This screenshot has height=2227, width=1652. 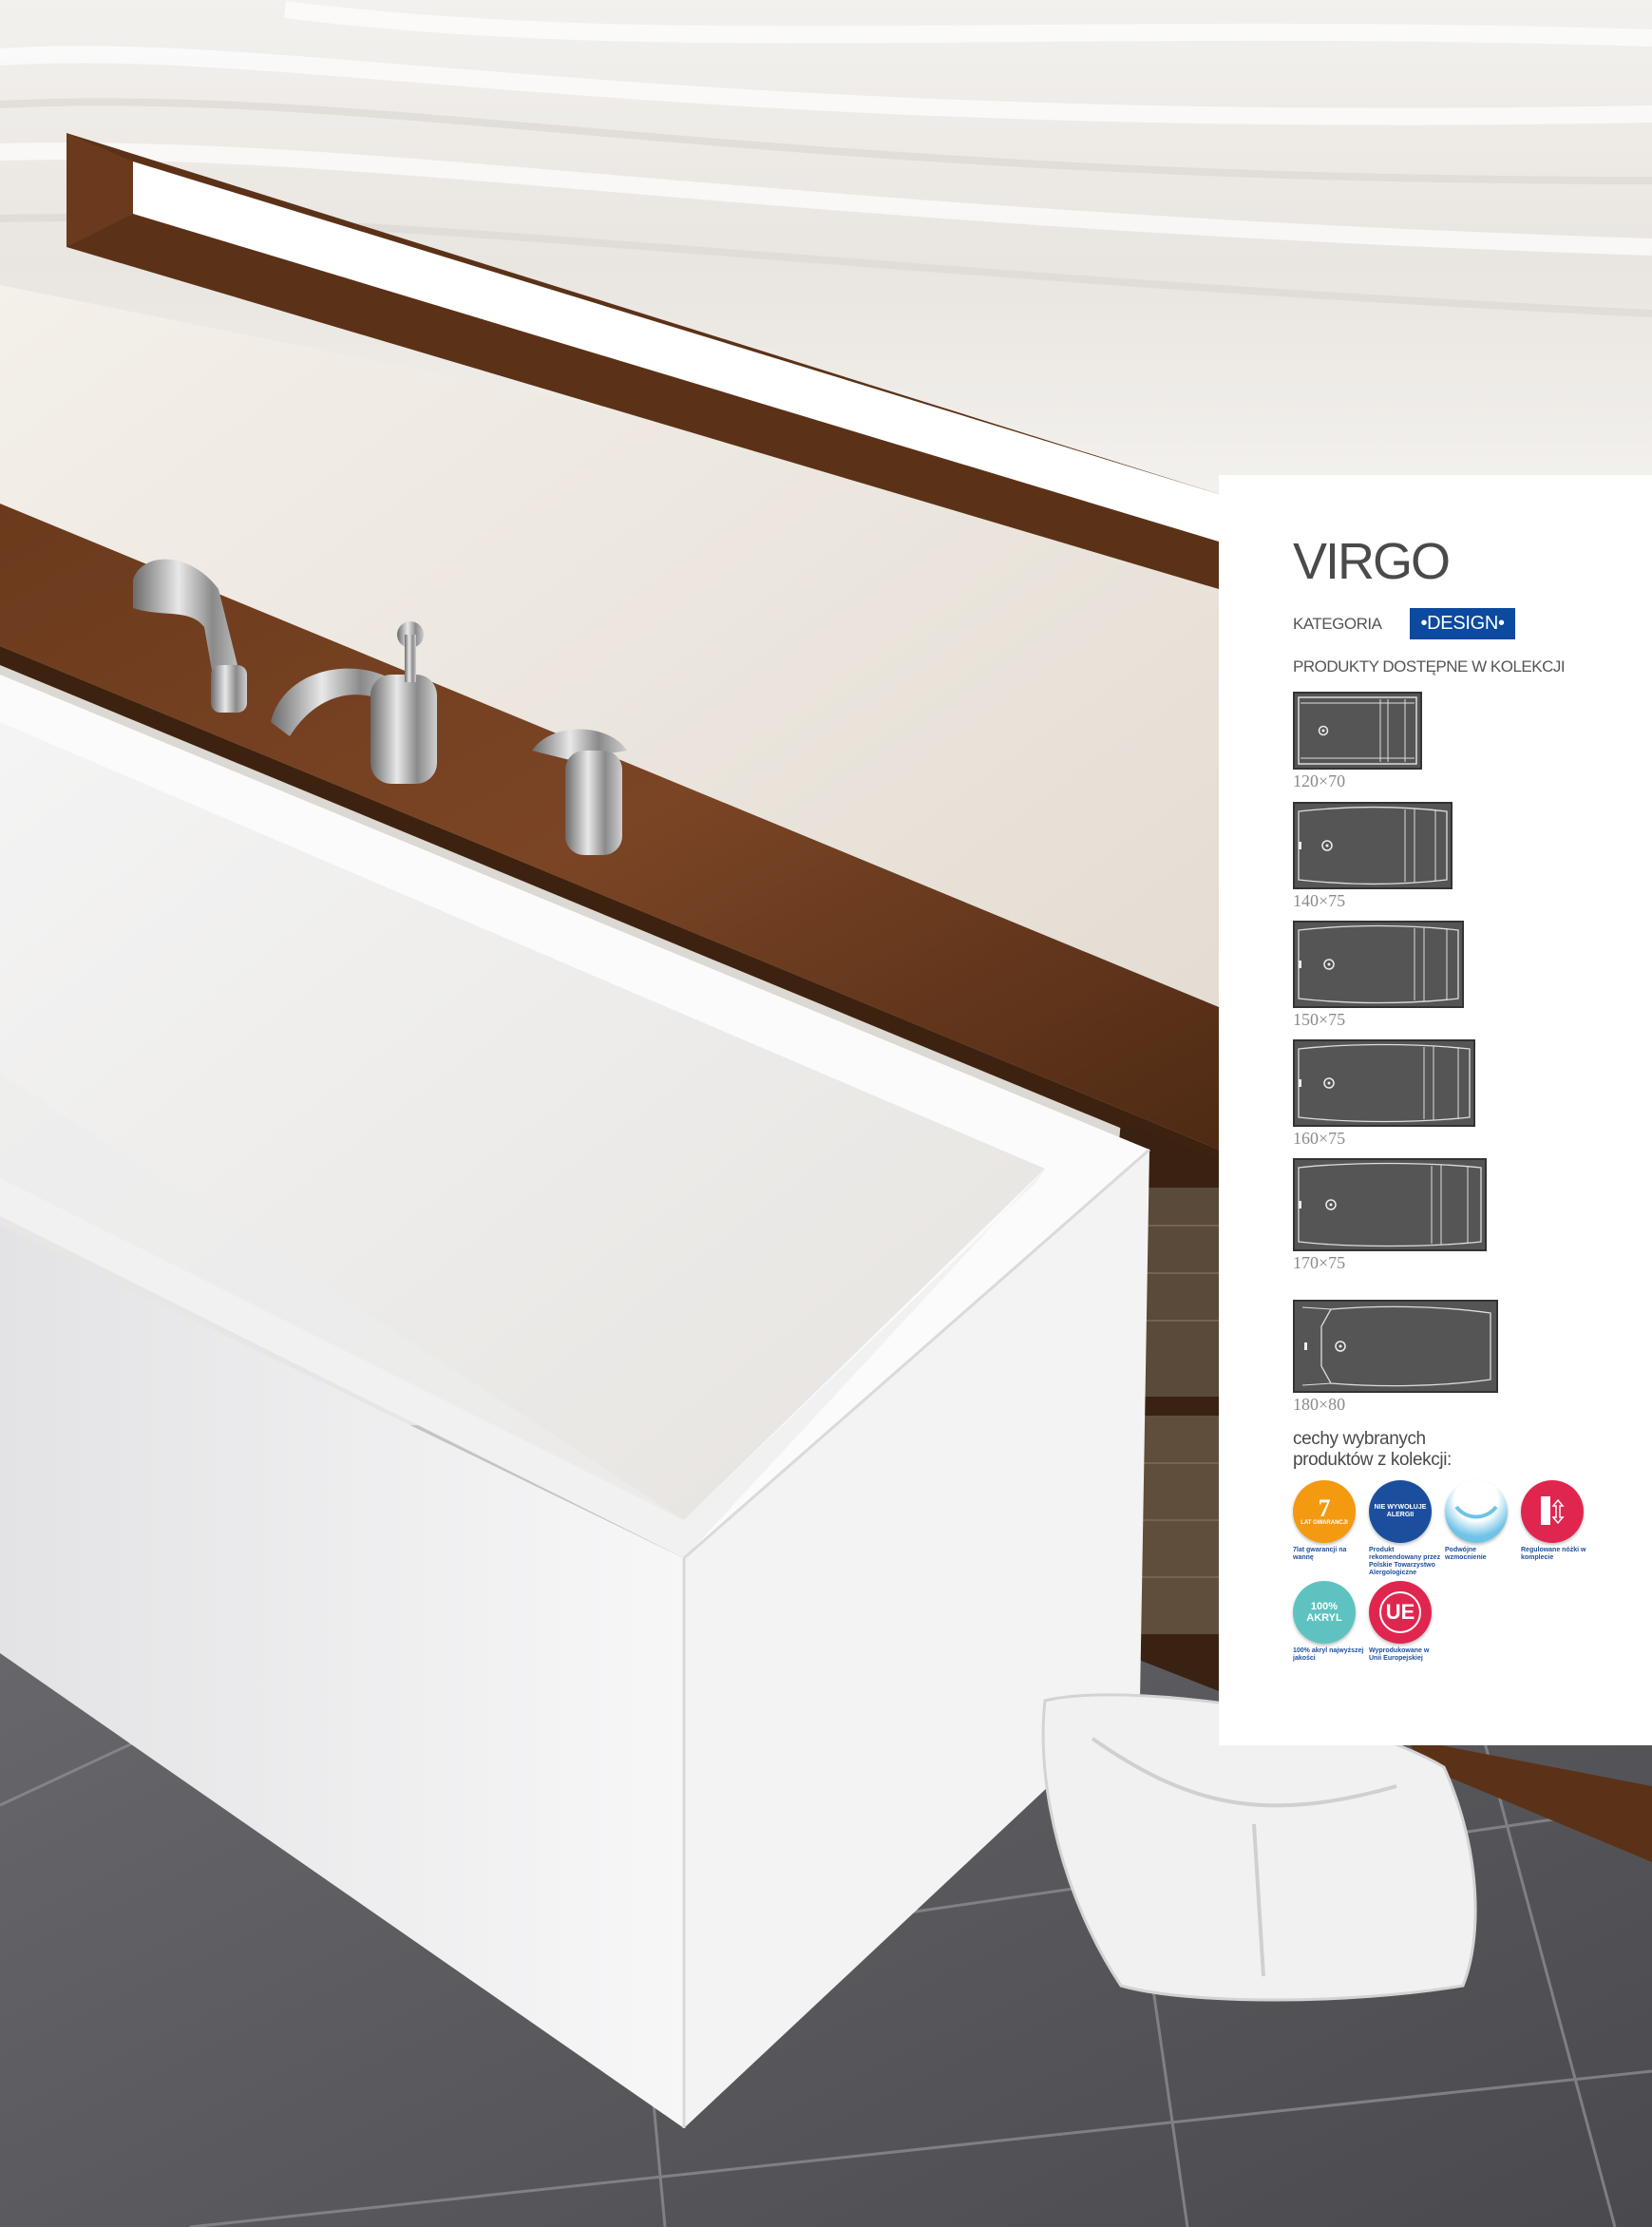 What do you see at coordinates (1462, 623) in the screenshot?
I see `category-badge: •DESIGN•` at bounding box center [1462, 623].